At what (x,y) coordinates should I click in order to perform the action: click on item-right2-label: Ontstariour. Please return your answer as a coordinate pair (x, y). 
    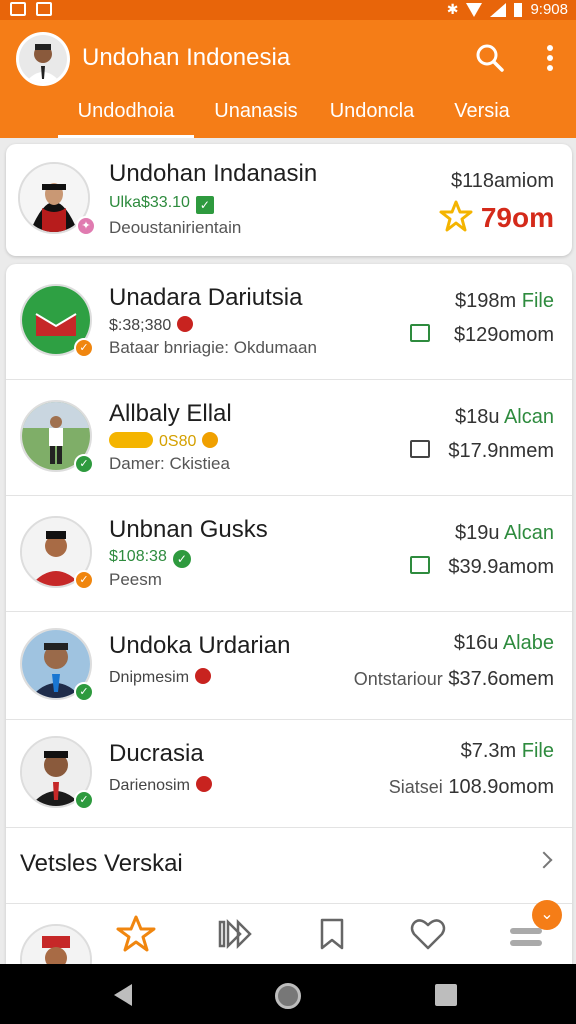
    Looking at the image, I should click on (398, 679).